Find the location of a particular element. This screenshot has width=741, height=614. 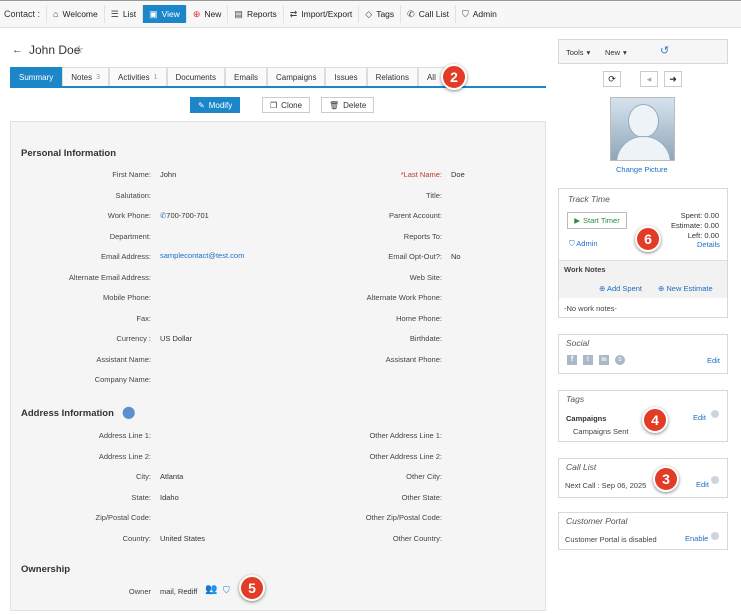

field-label: Email Opt-Out?: is located at coordinates (415, 256).